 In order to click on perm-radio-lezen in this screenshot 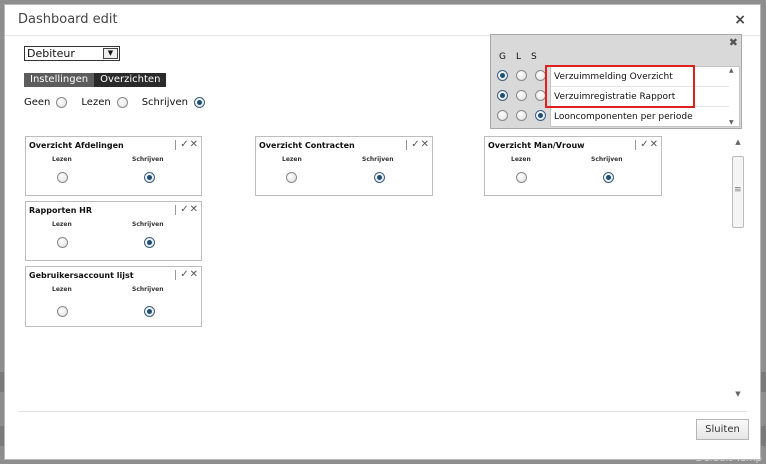, I will do `click(122, 102)`.